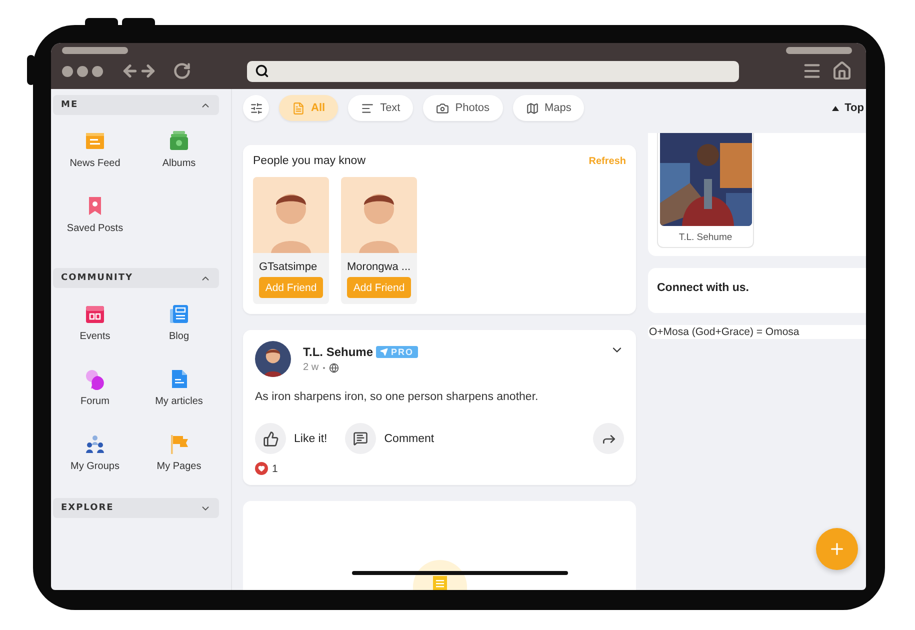 The height and width of the screenshot is (630, 915). What do you see at coordinates (381, 108) in the screenshot?
I see `filter-tab: Text` at bounding box center [381, 108].